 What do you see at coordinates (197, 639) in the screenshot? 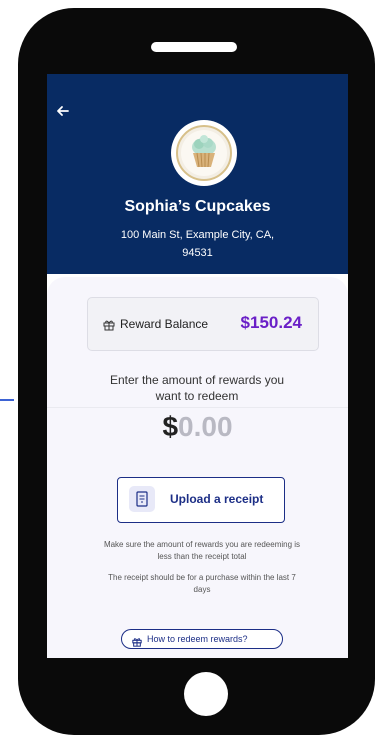
I see `how-to-redeem-label: How to redeem rewards?` at bounding box center [197, 639].